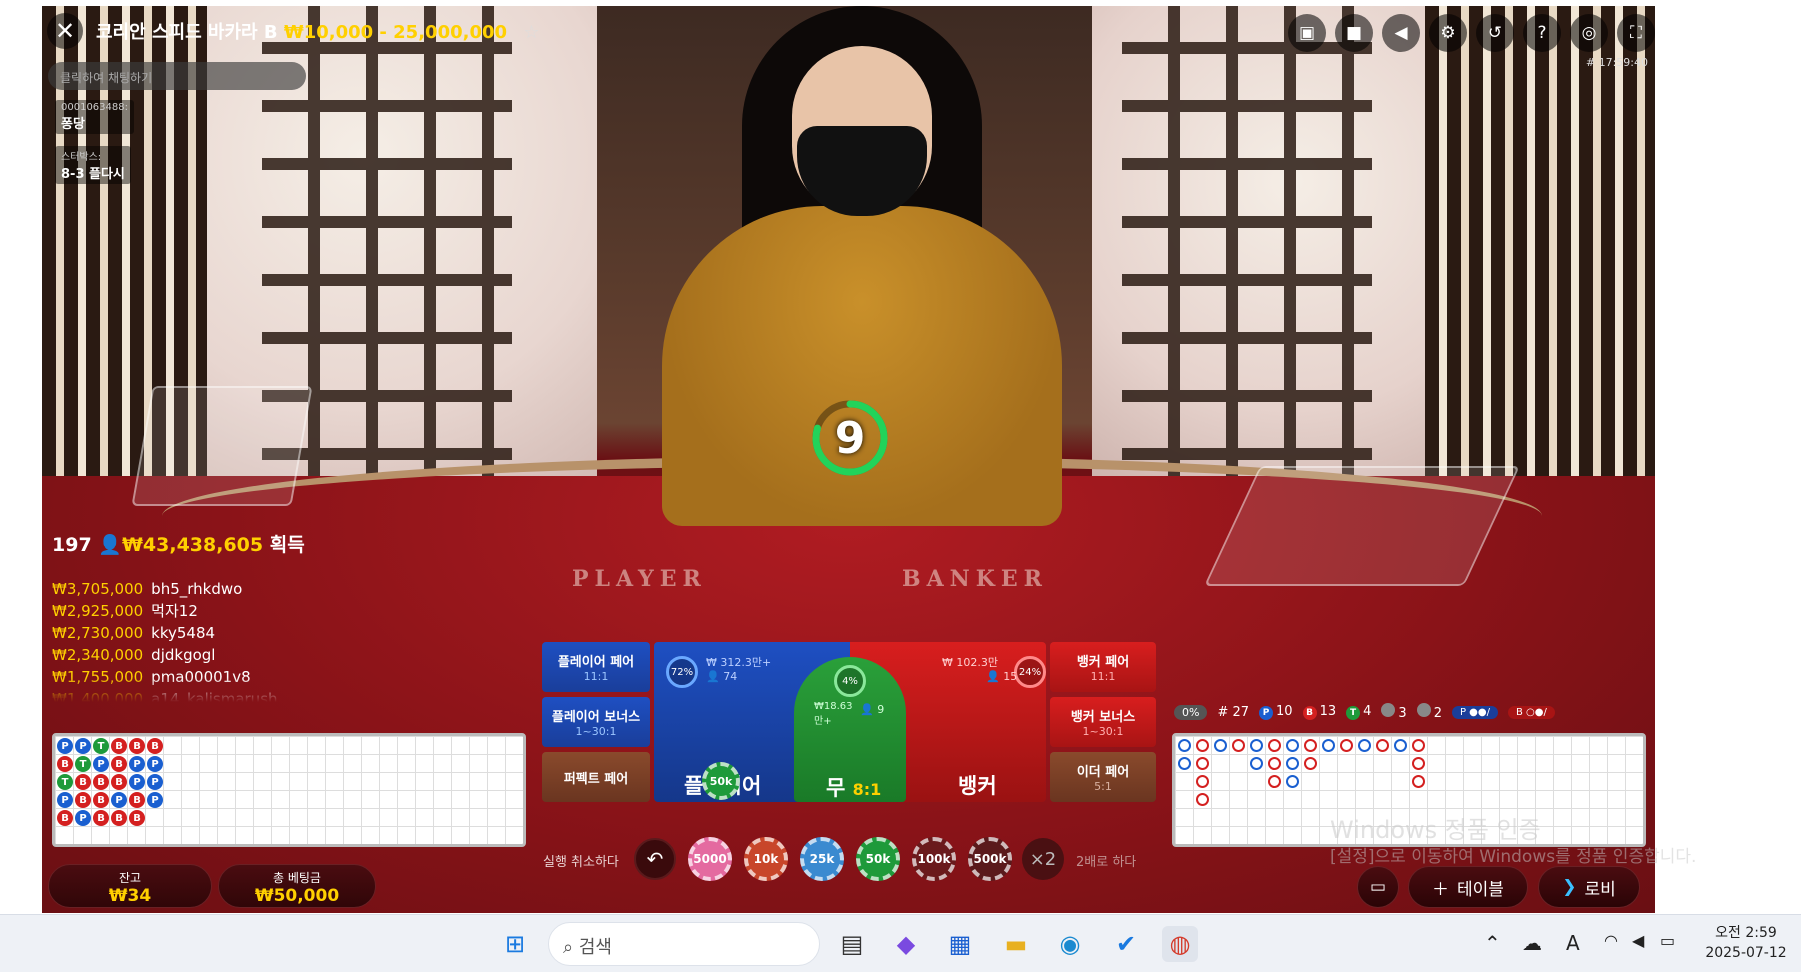  Describe the element at coordinates (1531, 712) in the screenshot. I see `banker-predict: B ○●/` at that location.